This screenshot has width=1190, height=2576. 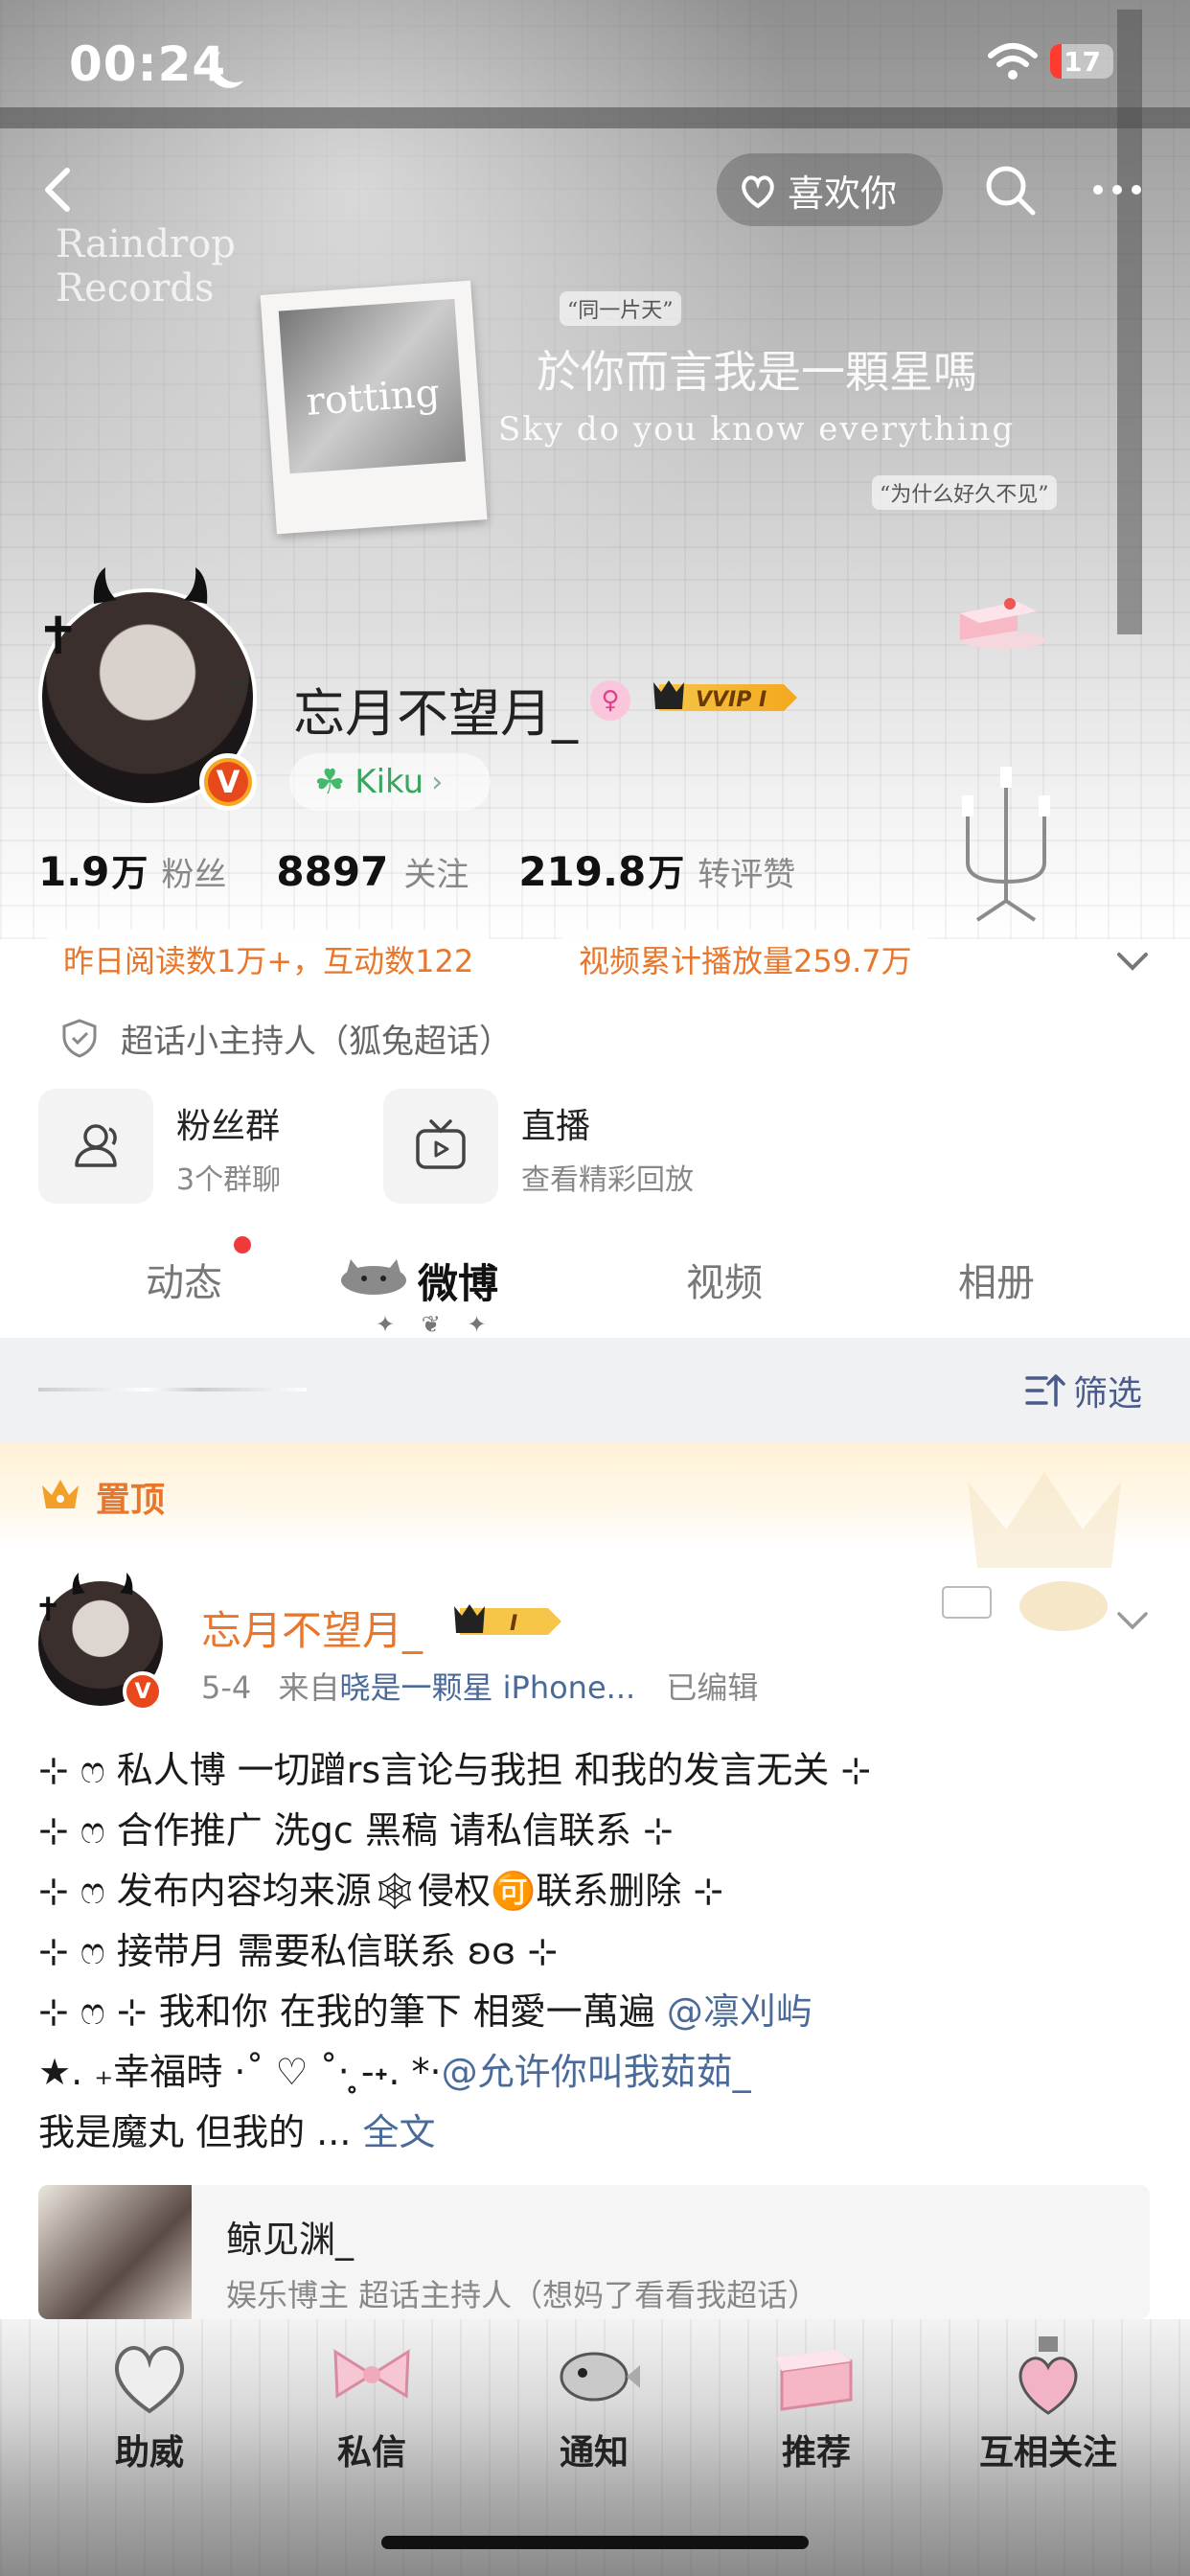 What do you see at coordinates (757, 429) in the screenshot?
I see `banner-title-en: Sky do you know everything` at bounding box center [757, 429].